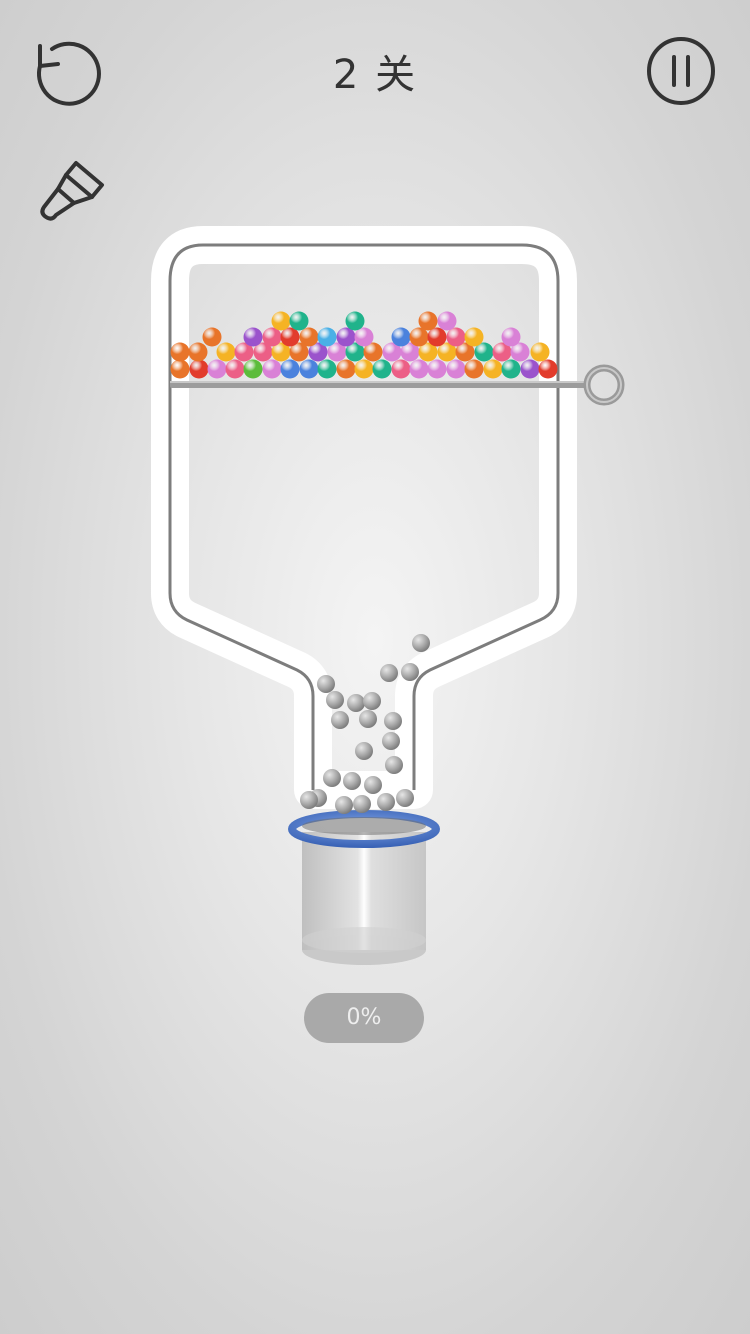 The height and width of the screenshot is (1334, 750). What do you see at coordinates (364, 887) in the screenshot?
I see `collector-cup` at bounding box center [364, 887].